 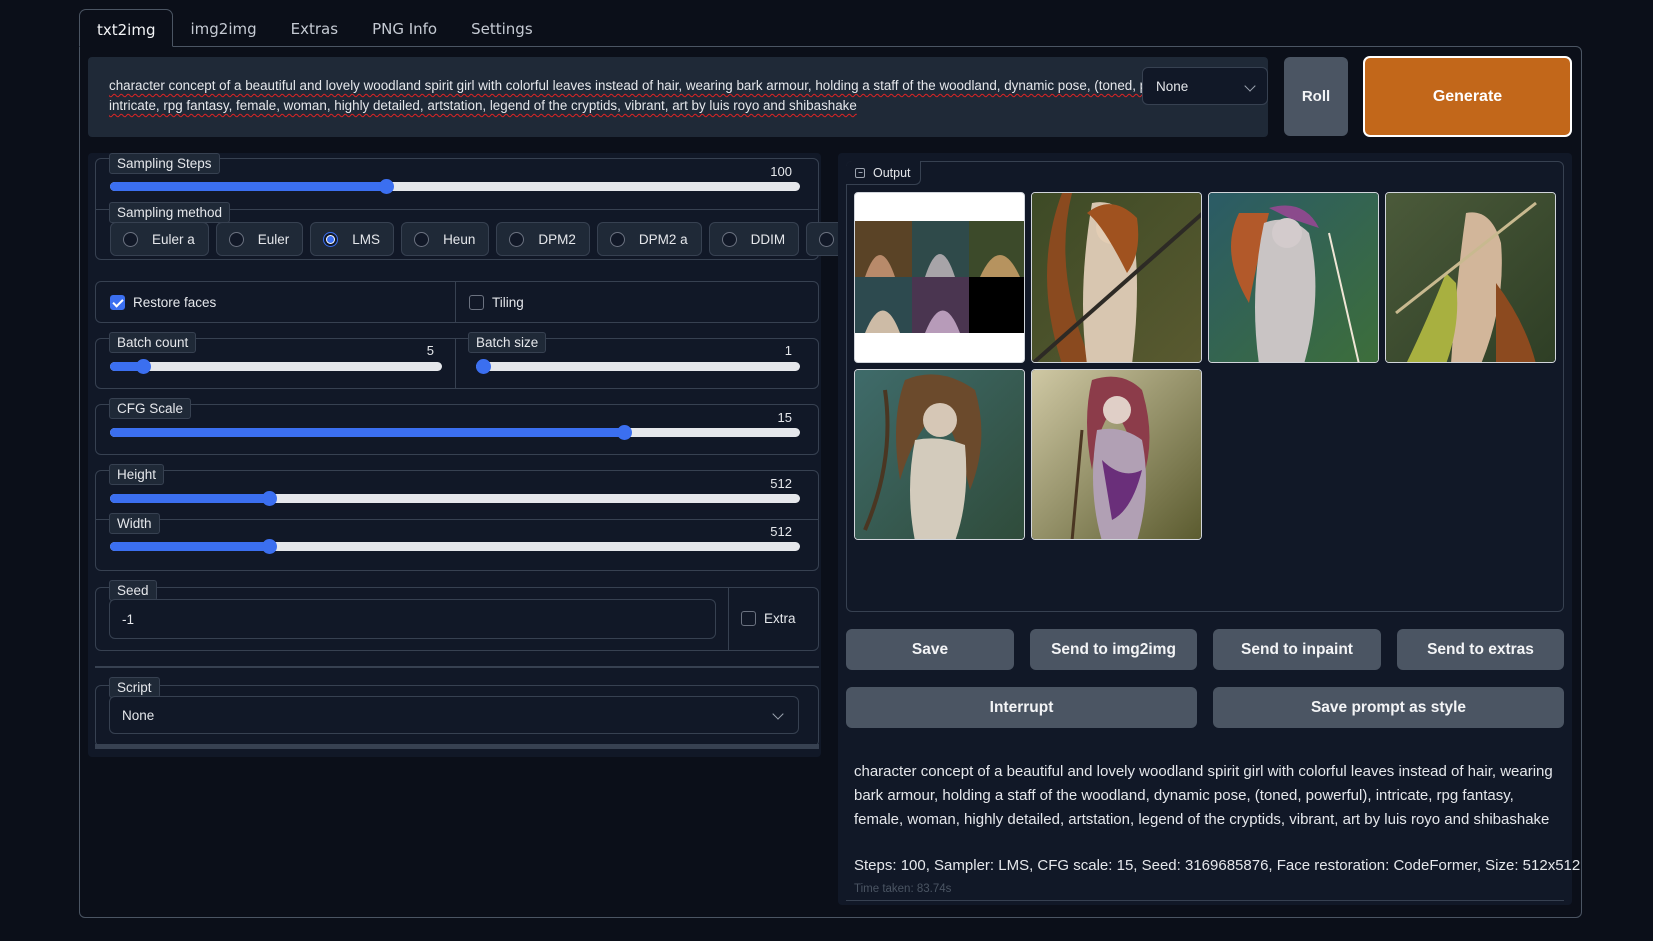 What do you see at coordinates (153, 342) in the screenshot?
I see `batch-count-label: Batch count` at bounding box center [153, 342].